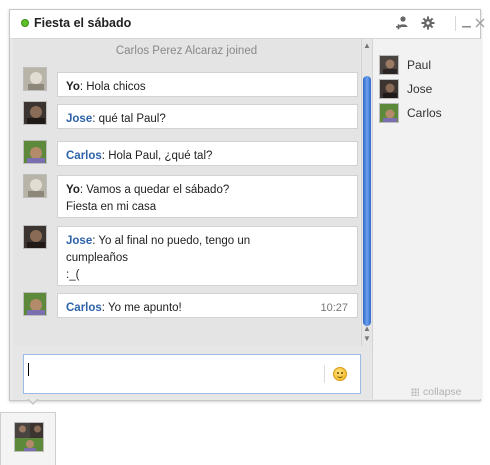  What do you see at coordinates (33, 401) in the screenshot?
I see `window-pointer` at bounding box center [33, 401].